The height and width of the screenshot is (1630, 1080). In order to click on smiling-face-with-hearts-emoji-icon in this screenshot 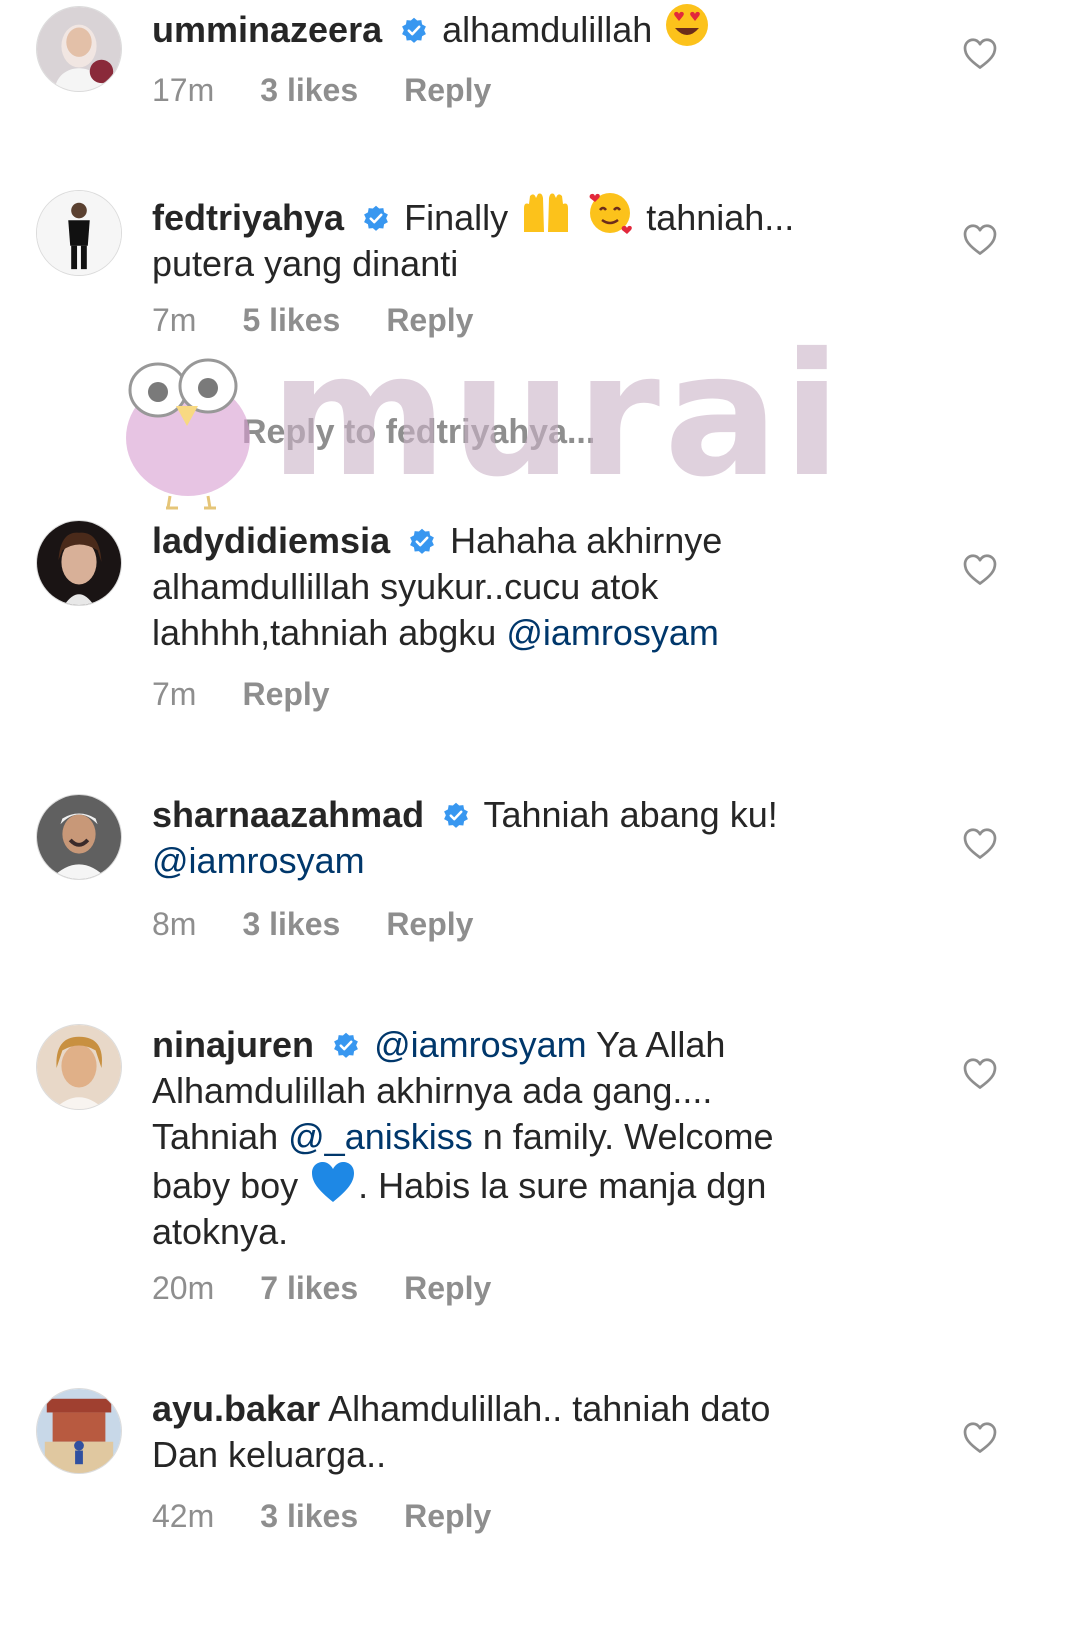, I will do `click(611, 213)`.